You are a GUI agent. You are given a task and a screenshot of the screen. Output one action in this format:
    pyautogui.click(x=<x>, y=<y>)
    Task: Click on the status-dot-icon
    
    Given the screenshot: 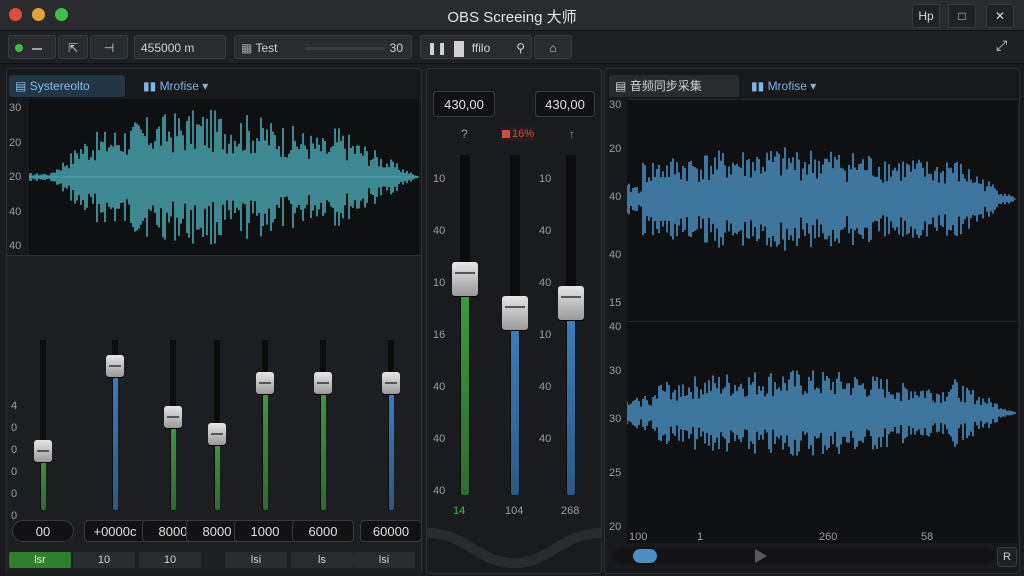 What is the action you would take?
    pyautogui.click(x=19, y=48)
    